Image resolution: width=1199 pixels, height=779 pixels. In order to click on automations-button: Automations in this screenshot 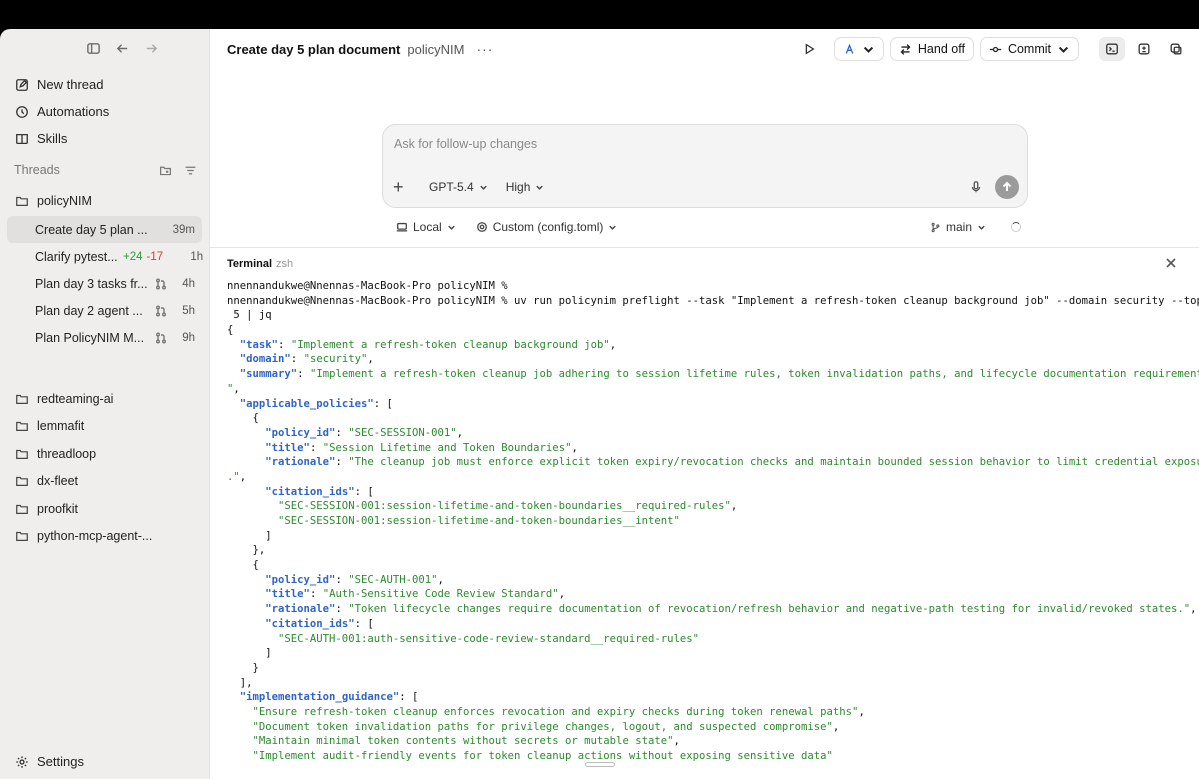, I will do `click(104, 111)`.